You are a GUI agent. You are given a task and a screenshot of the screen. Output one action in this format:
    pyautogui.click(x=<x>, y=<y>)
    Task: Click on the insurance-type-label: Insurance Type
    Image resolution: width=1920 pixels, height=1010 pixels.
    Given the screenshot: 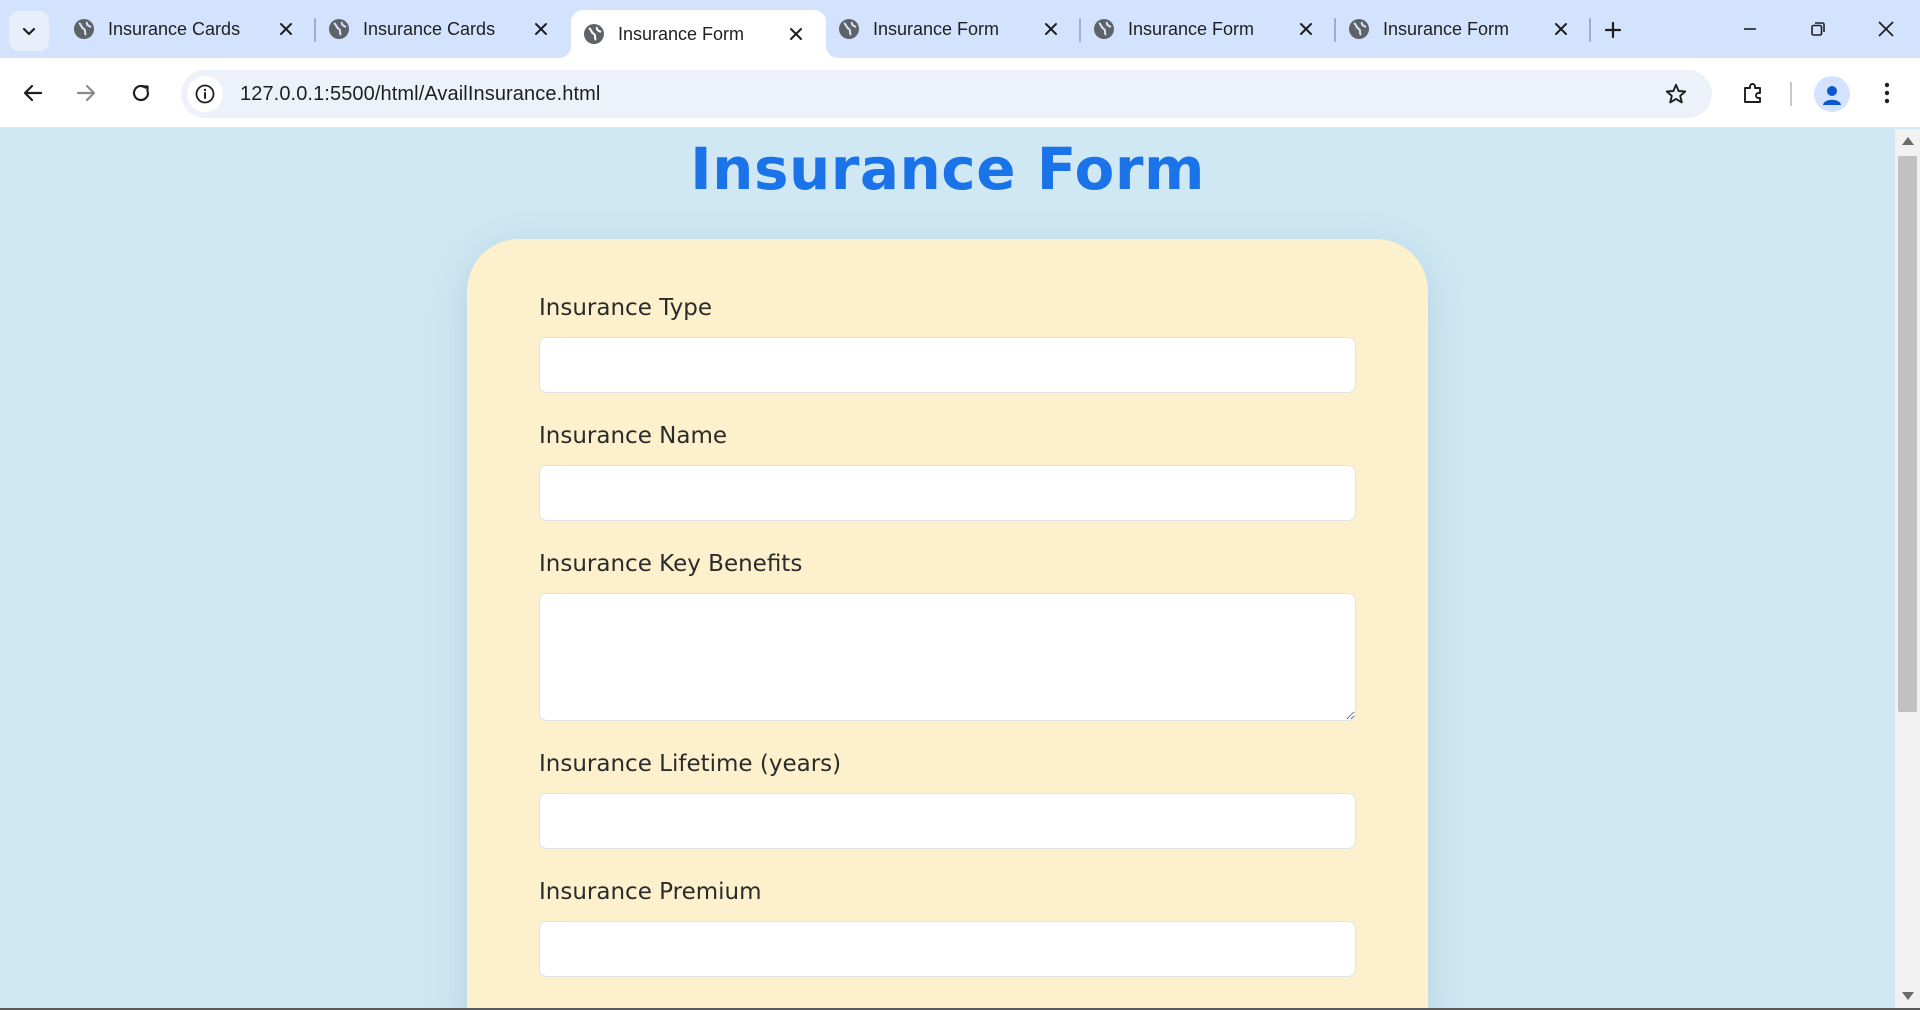 What is the action you would take?
    pyautogui.click(x=625, y=308)
    